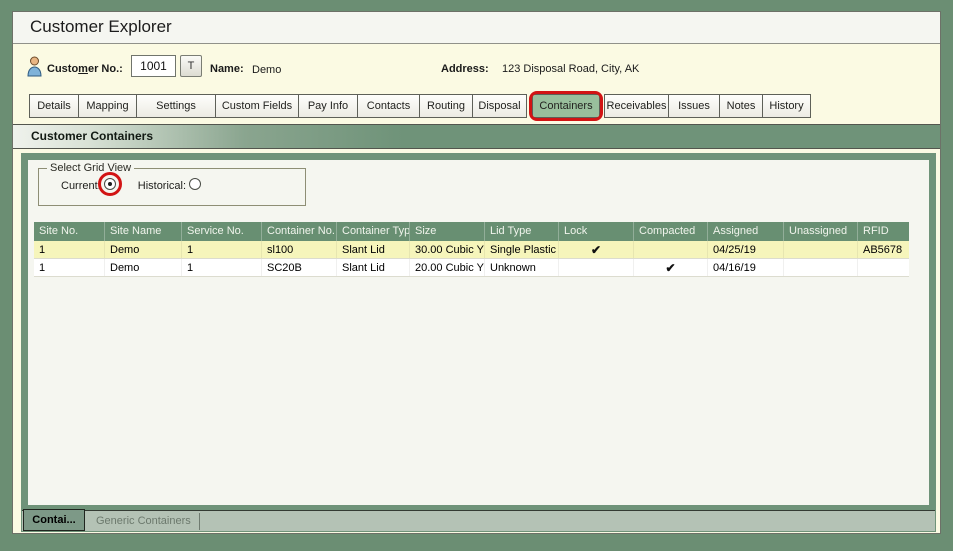 The width and height of the screenshot is (953, 551). What do you see at coordinates (820, 231) in the screenshot?
I see `col-unassigned: Unassigned` at bounding box center [820, 231].